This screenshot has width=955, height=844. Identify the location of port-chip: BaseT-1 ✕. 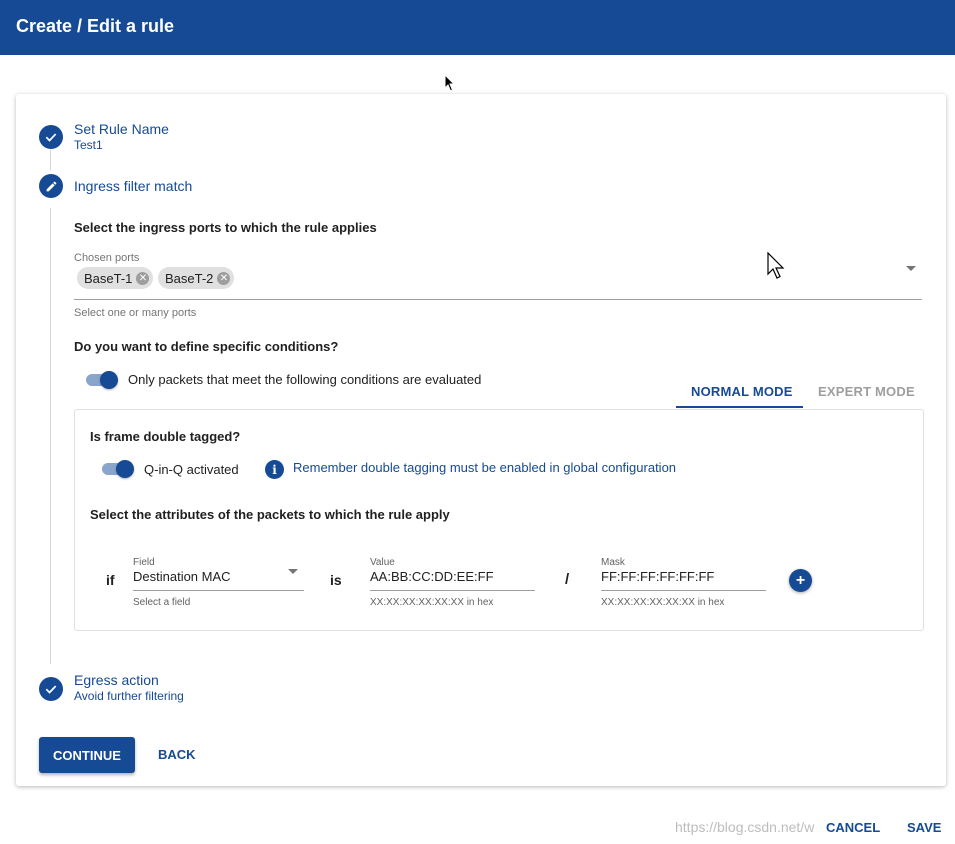
(115, 278).